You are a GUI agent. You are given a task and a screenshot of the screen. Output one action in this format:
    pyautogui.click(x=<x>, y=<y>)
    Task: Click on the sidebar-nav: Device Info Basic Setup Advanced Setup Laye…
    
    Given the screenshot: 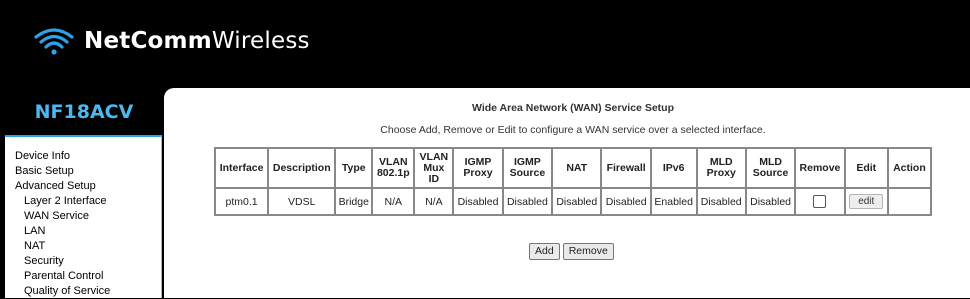 What is the action you would take?
    pyautogui.click(x=83, y=218)
    